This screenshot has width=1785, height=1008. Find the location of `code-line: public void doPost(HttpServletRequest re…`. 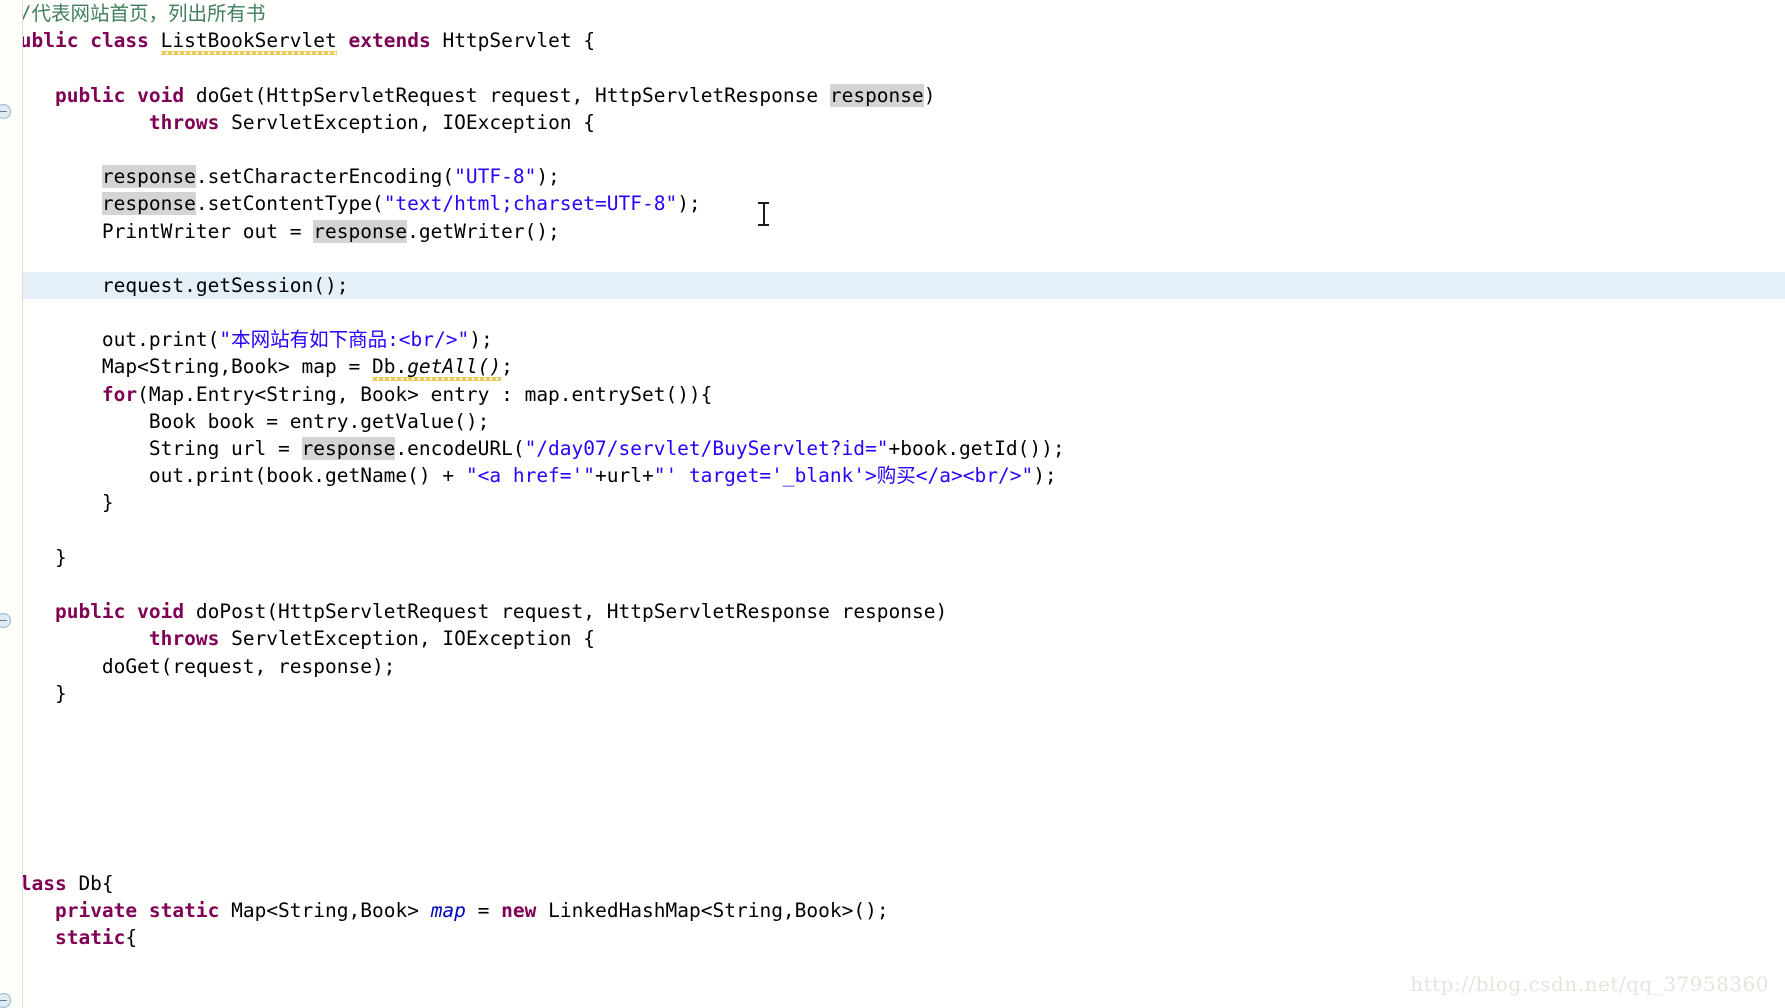

code-line: public void doPost(HttpServletRequest re… is located at coordinates (892, 611).